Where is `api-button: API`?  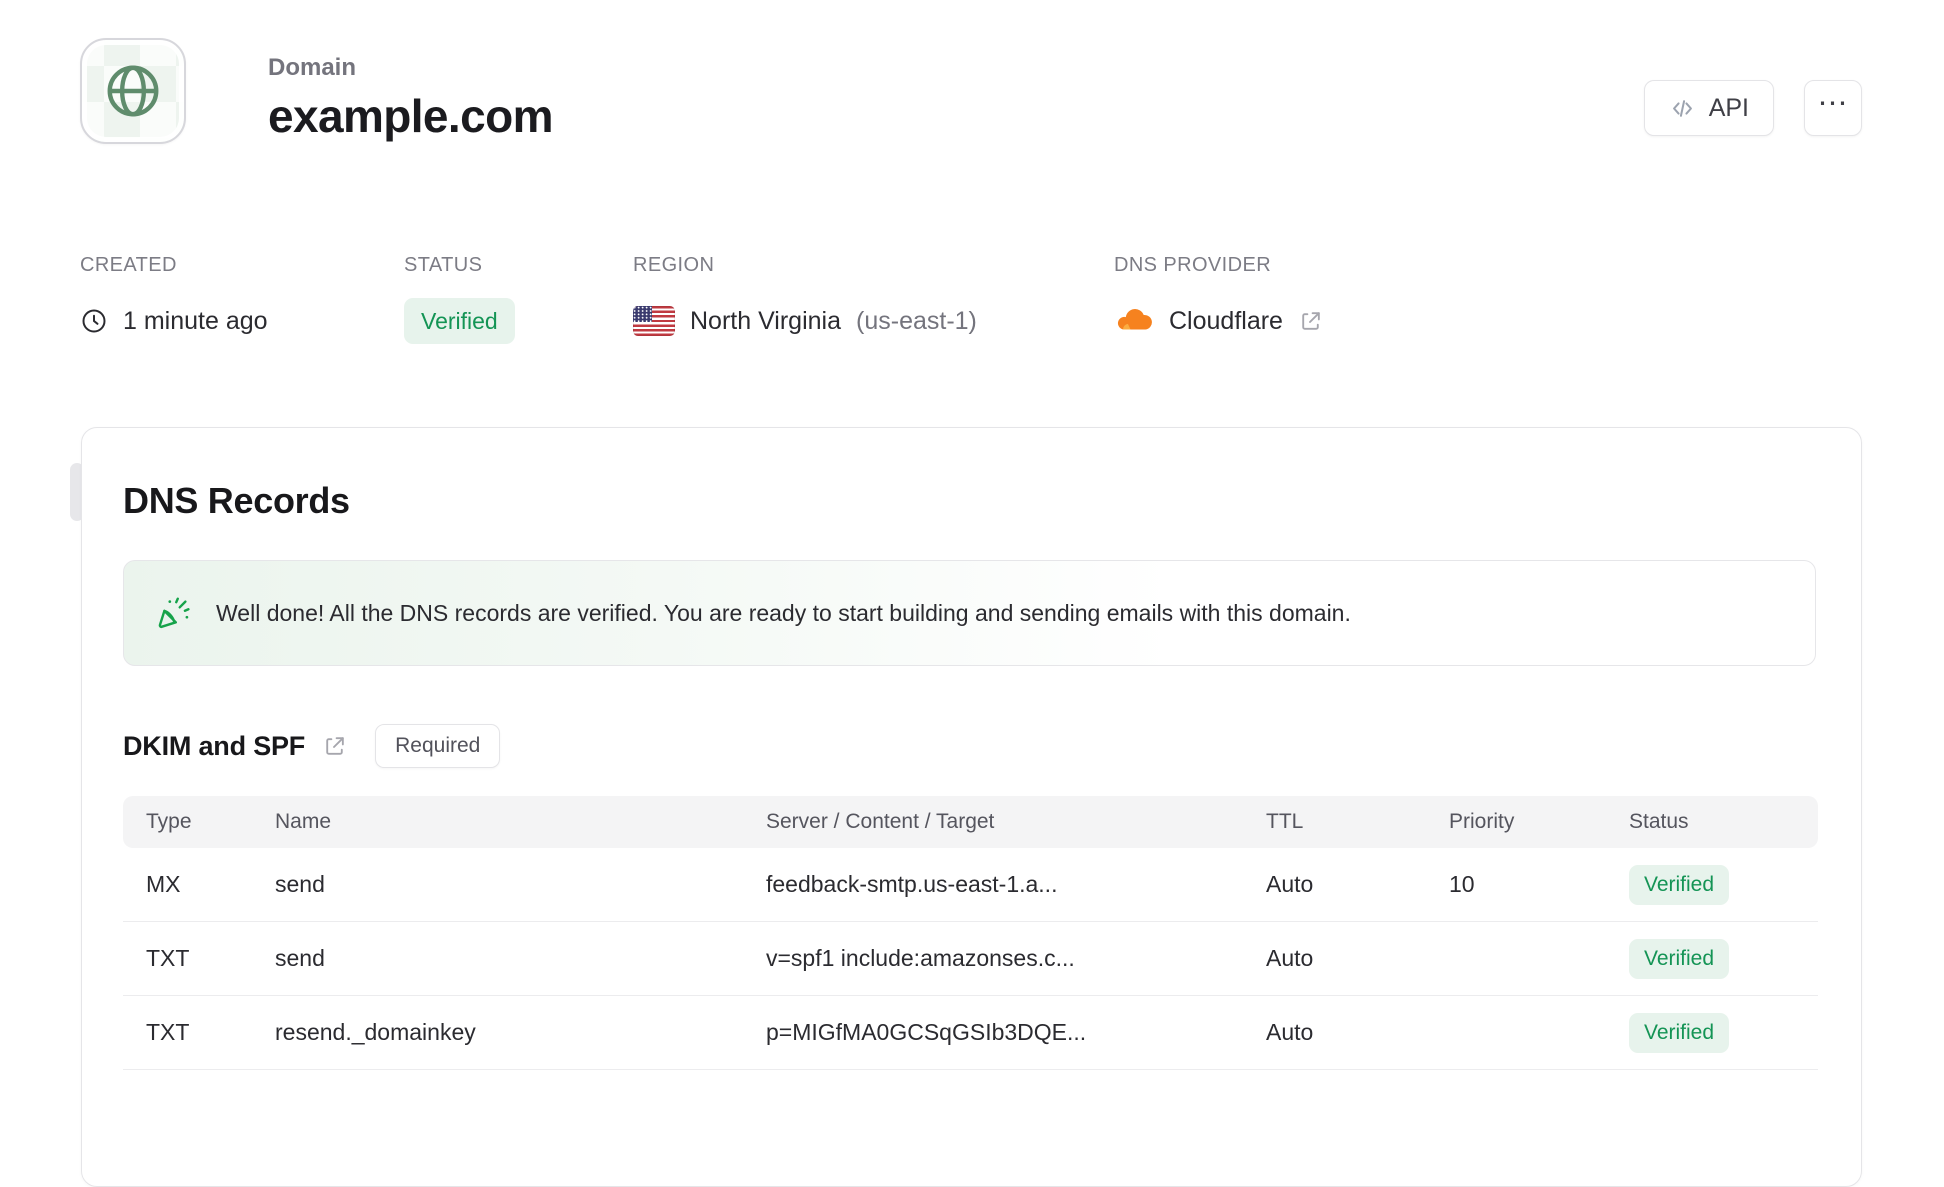 api-button: API is located at coordinates (1708, 108).